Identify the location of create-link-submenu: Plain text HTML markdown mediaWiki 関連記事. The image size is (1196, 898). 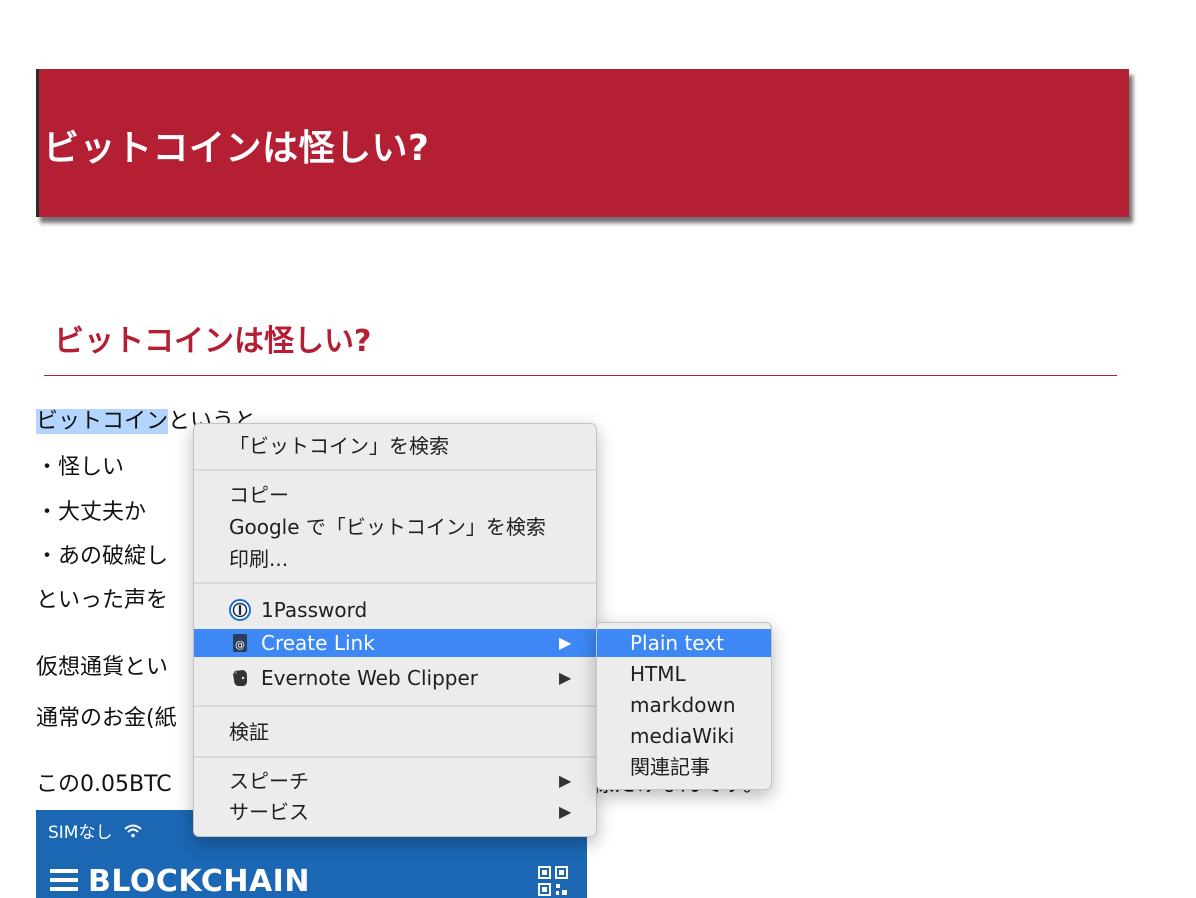
(684, 706).